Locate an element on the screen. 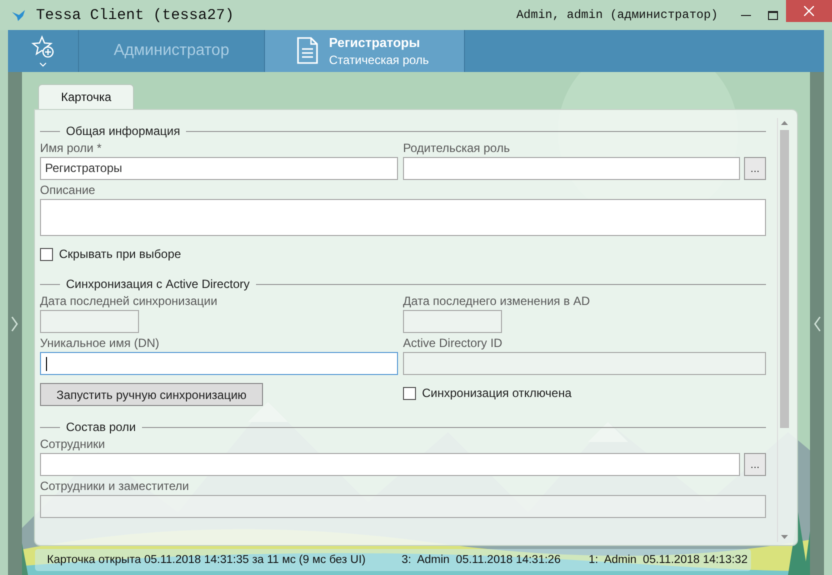 This screenshot has width=832, height=575. field-label: Active Directory ID is located at coordinates (452, 343).